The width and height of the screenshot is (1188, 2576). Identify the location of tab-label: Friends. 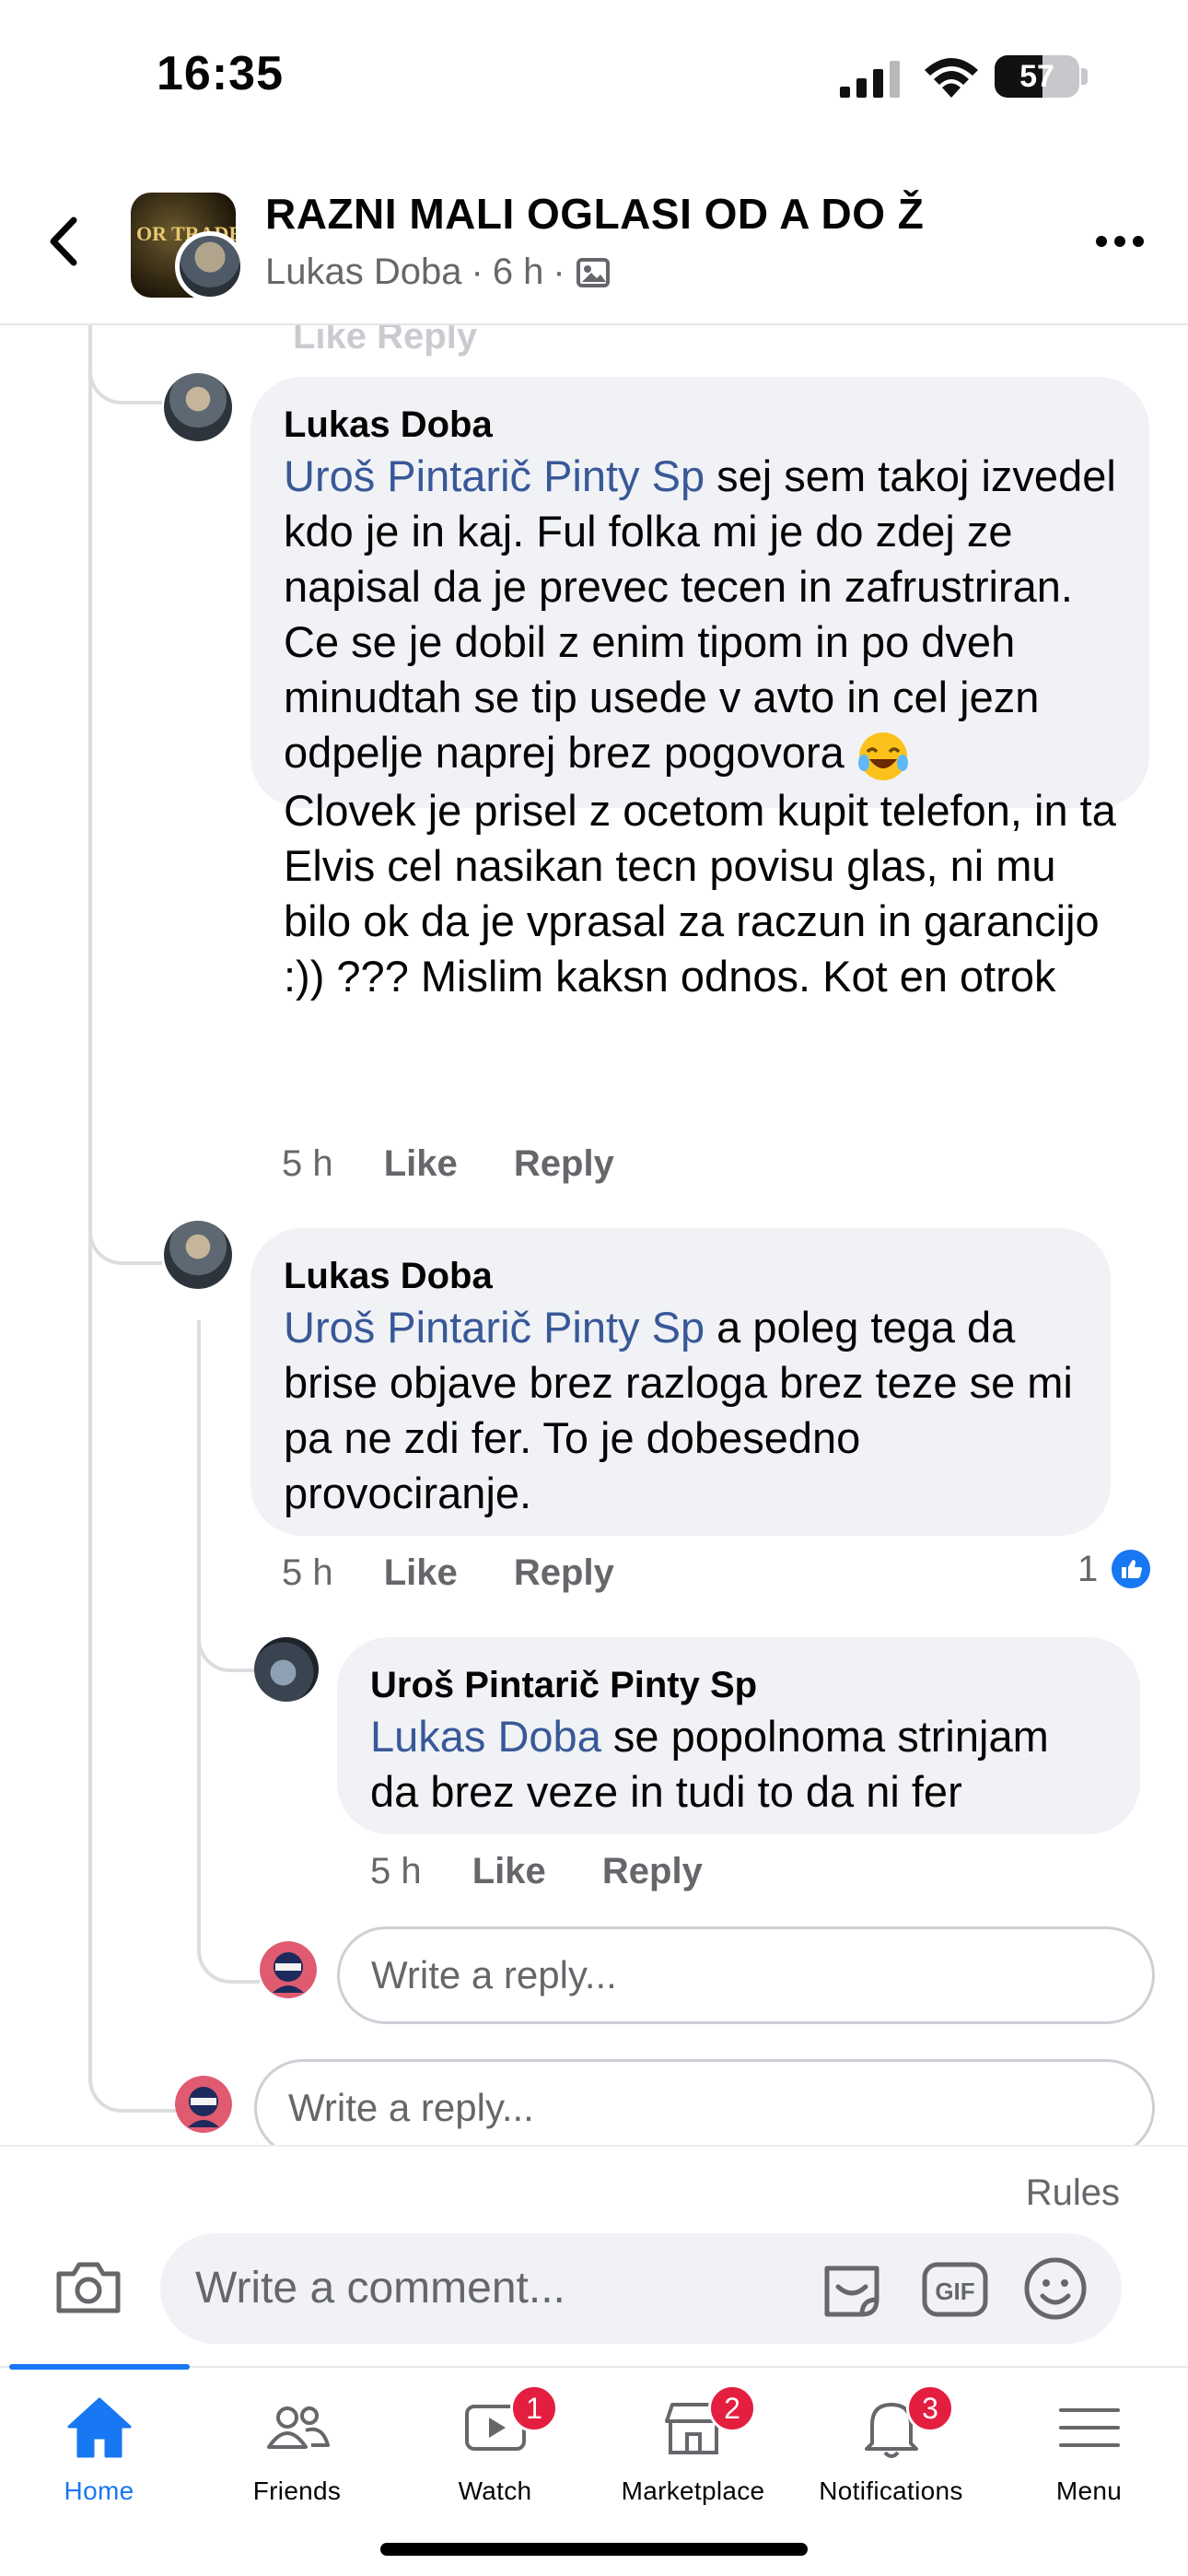
(297, 2491).